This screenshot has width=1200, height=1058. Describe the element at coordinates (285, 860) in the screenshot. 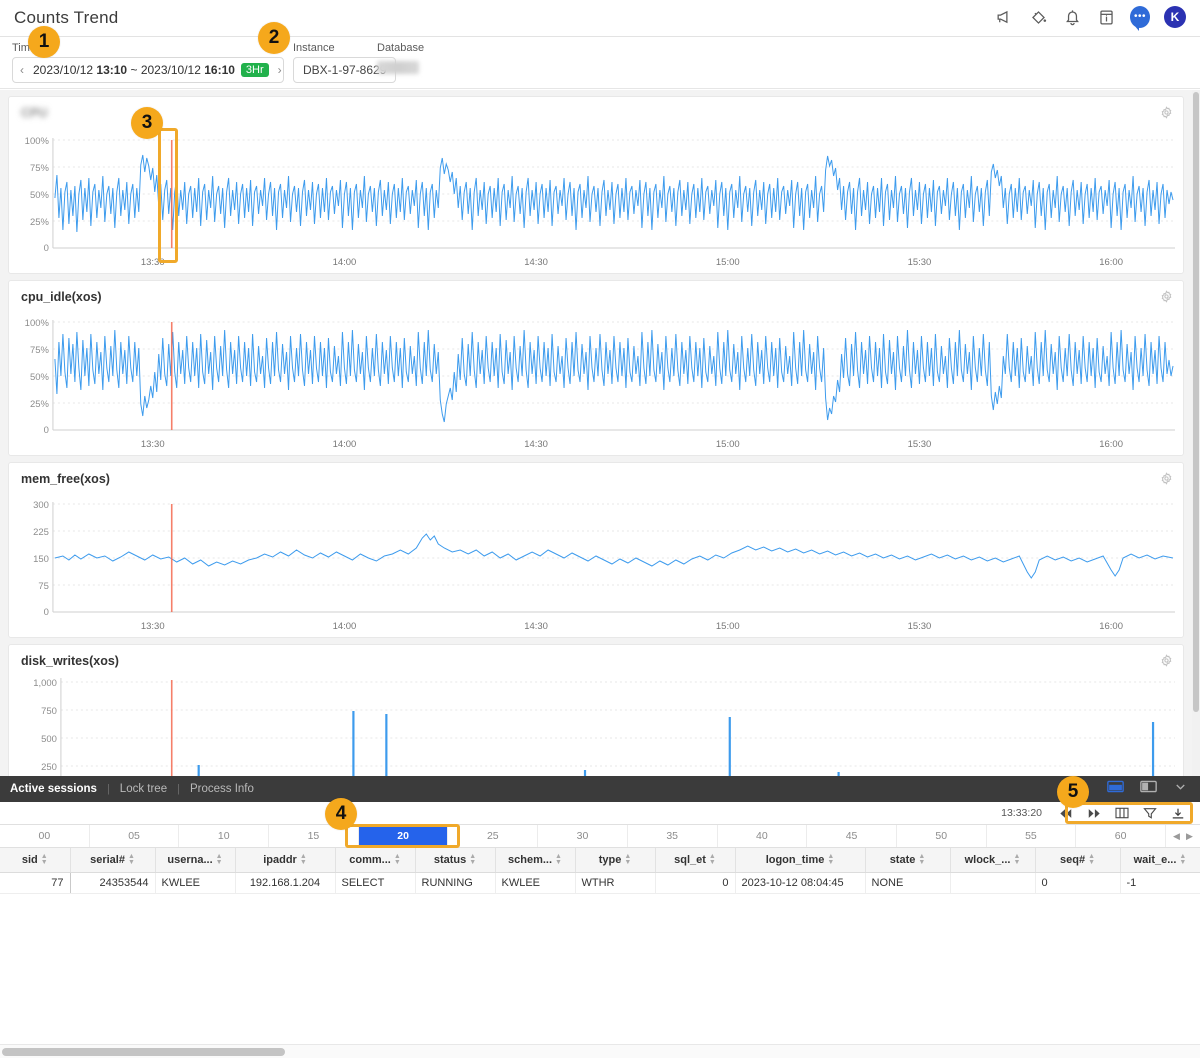

I see `col-header-ipaddr: ipaddr ▲ ▼` at that location.